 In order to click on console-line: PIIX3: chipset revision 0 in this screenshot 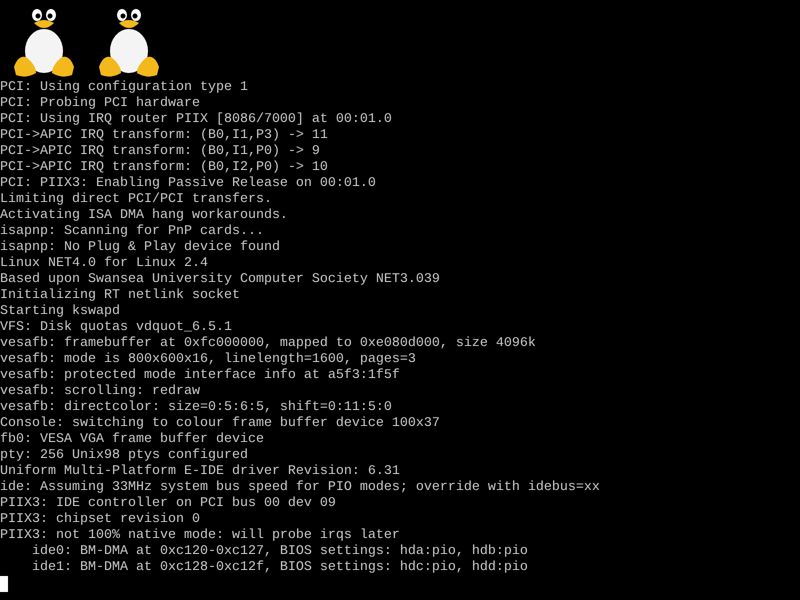, I will do `click(100, 520)`.